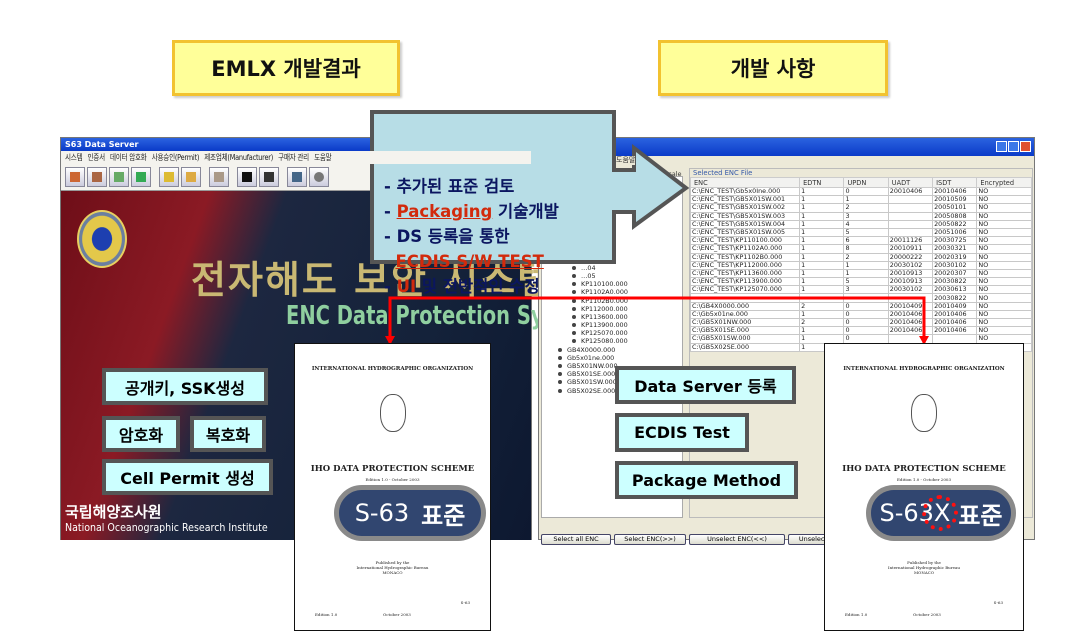 The width and height of the screenshot is (1089, 642). I want to click on callout-line: - 추가된 표준 검토, so click(471, 186).